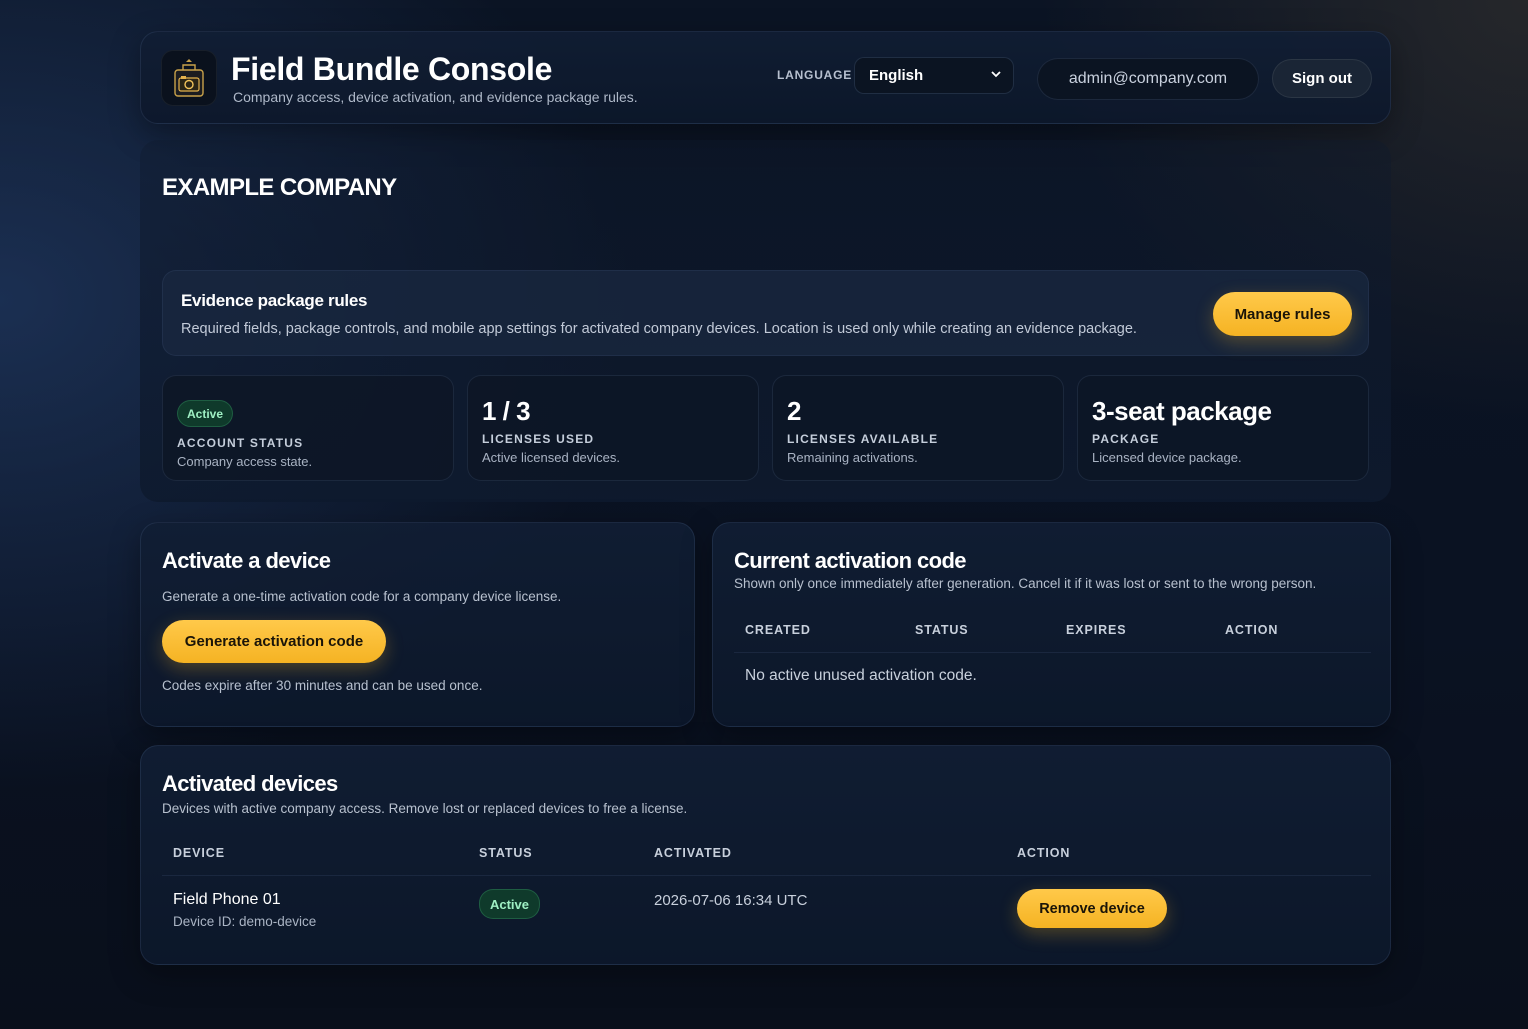 This screenshot has height=1029, width=1528. Describe the element at coordinates (245, 921) in the screenshot. I see `device-id: Device ID: demo-device` at that location.